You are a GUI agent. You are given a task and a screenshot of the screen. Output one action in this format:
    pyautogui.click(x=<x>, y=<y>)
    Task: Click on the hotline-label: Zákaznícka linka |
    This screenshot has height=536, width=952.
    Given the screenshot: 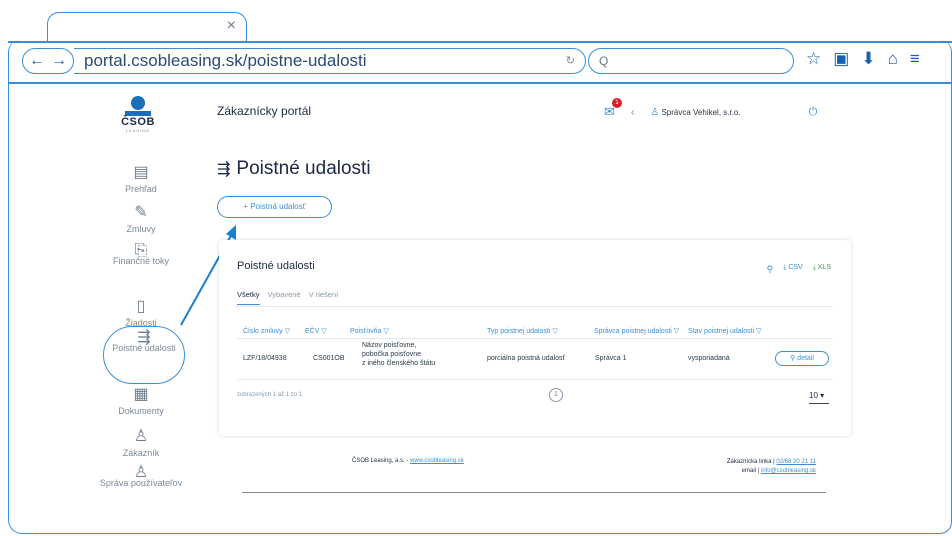 What is the action you would take?
    pyautogui.click(x=751, y=462)
    